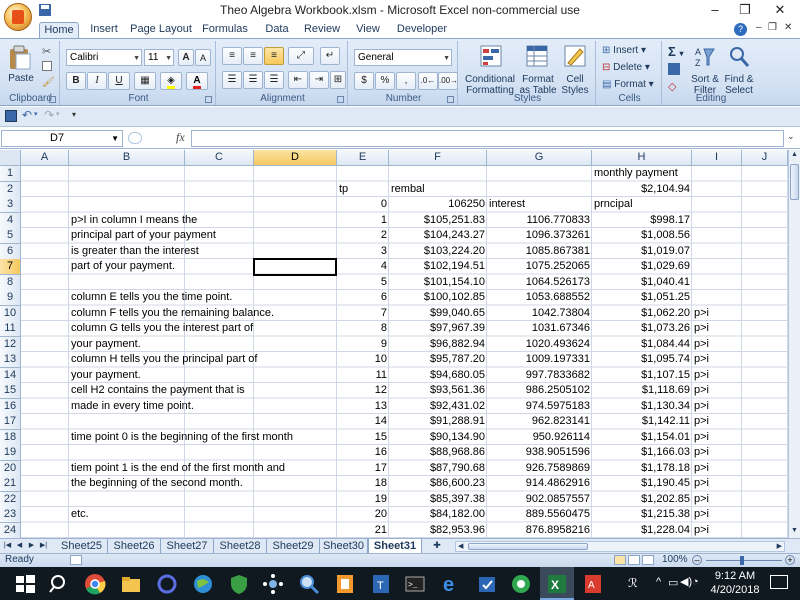 The height and width of the screenshot is (600, 800). Describe the element at coordinates (381, 584) in the screenshot. I see `app-icon-word: T` at that location.